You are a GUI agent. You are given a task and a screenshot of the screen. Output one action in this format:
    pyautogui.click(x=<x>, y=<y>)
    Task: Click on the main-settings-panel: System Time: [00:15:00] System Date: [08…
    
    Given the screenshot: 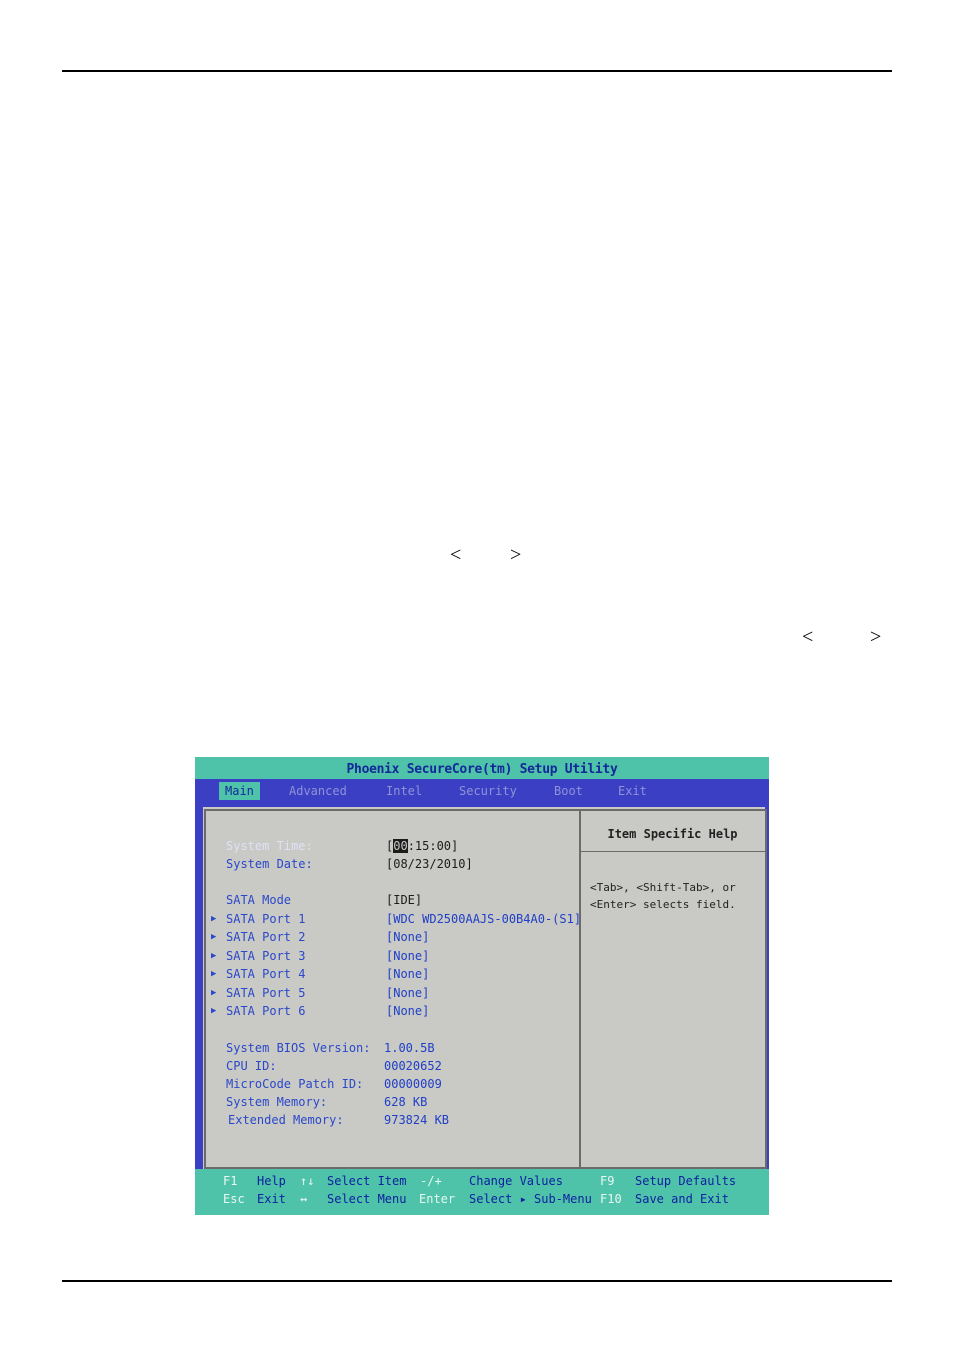 What is the action you would take?
    pyautogui.click(x=392, y=989)
    